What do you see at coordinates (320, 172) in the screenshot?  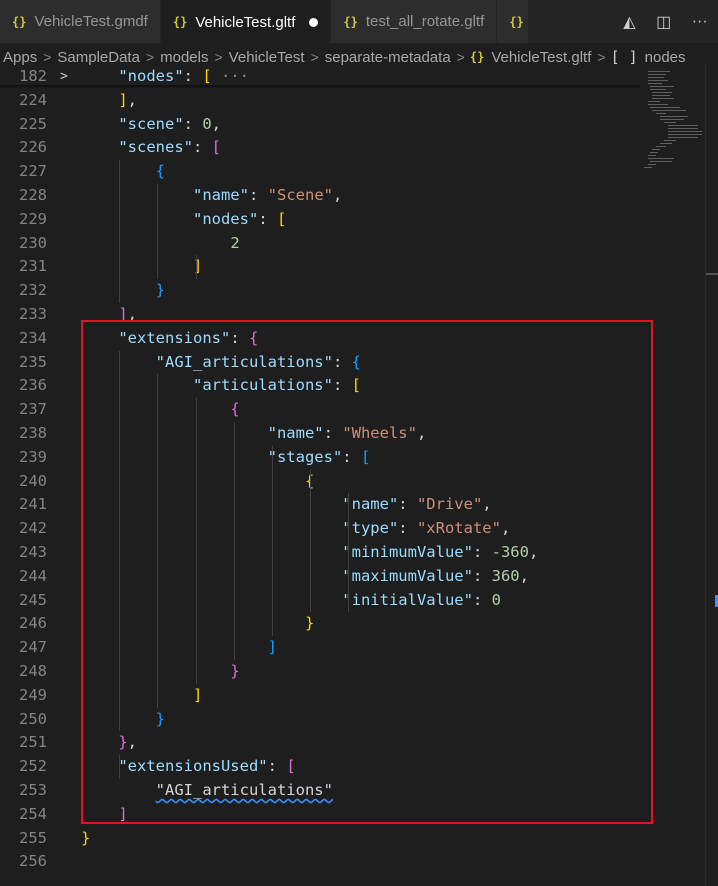 I see `code-line: 227 {` at bounding box center [320, 172].